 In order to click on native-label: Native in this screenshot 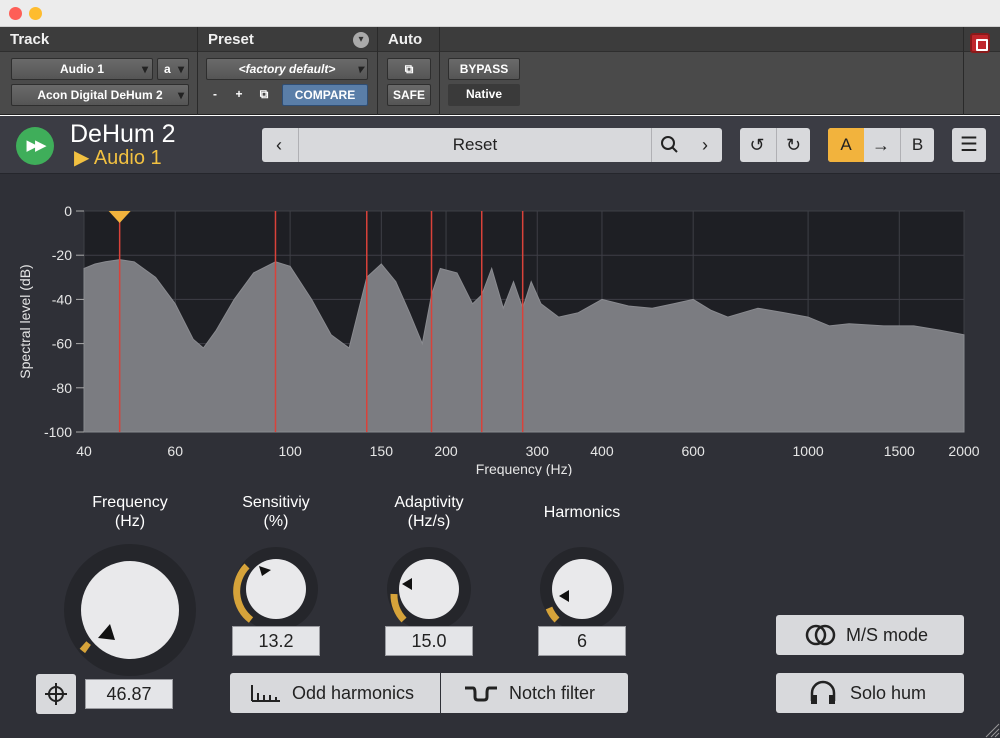, I will do `click(484, 95)`.